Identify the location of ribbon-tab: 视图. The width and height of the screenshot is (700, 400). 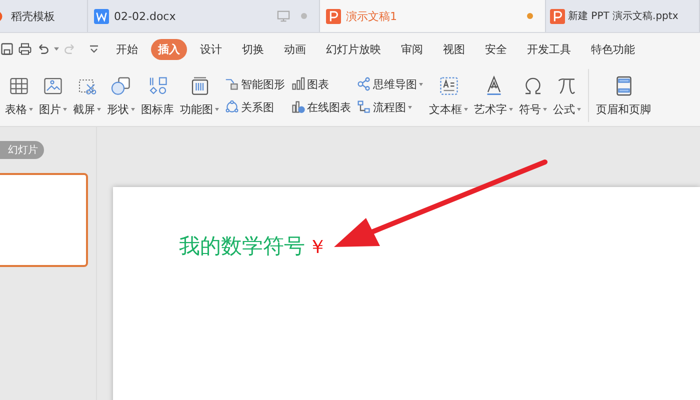
(454, 49).